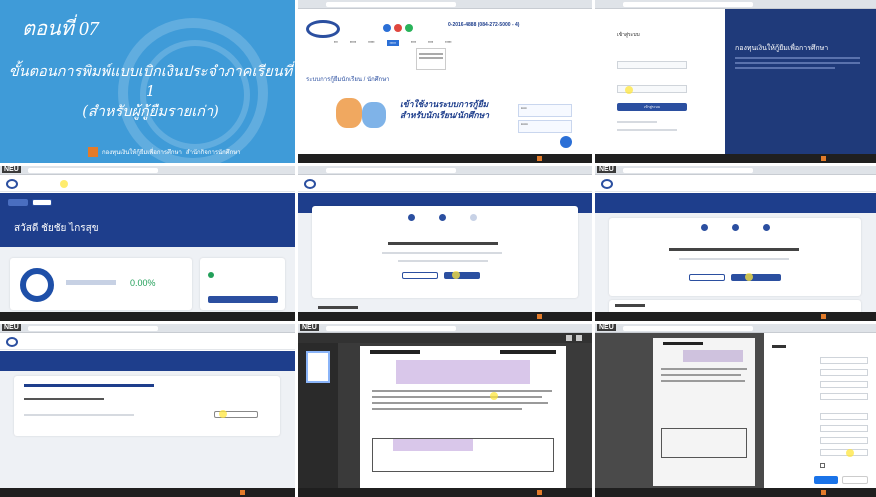  Describe the element at coordinates (213, 153) in the screenshot. I see `org-right: สำนักกิจการนักศึกษา` at that location.